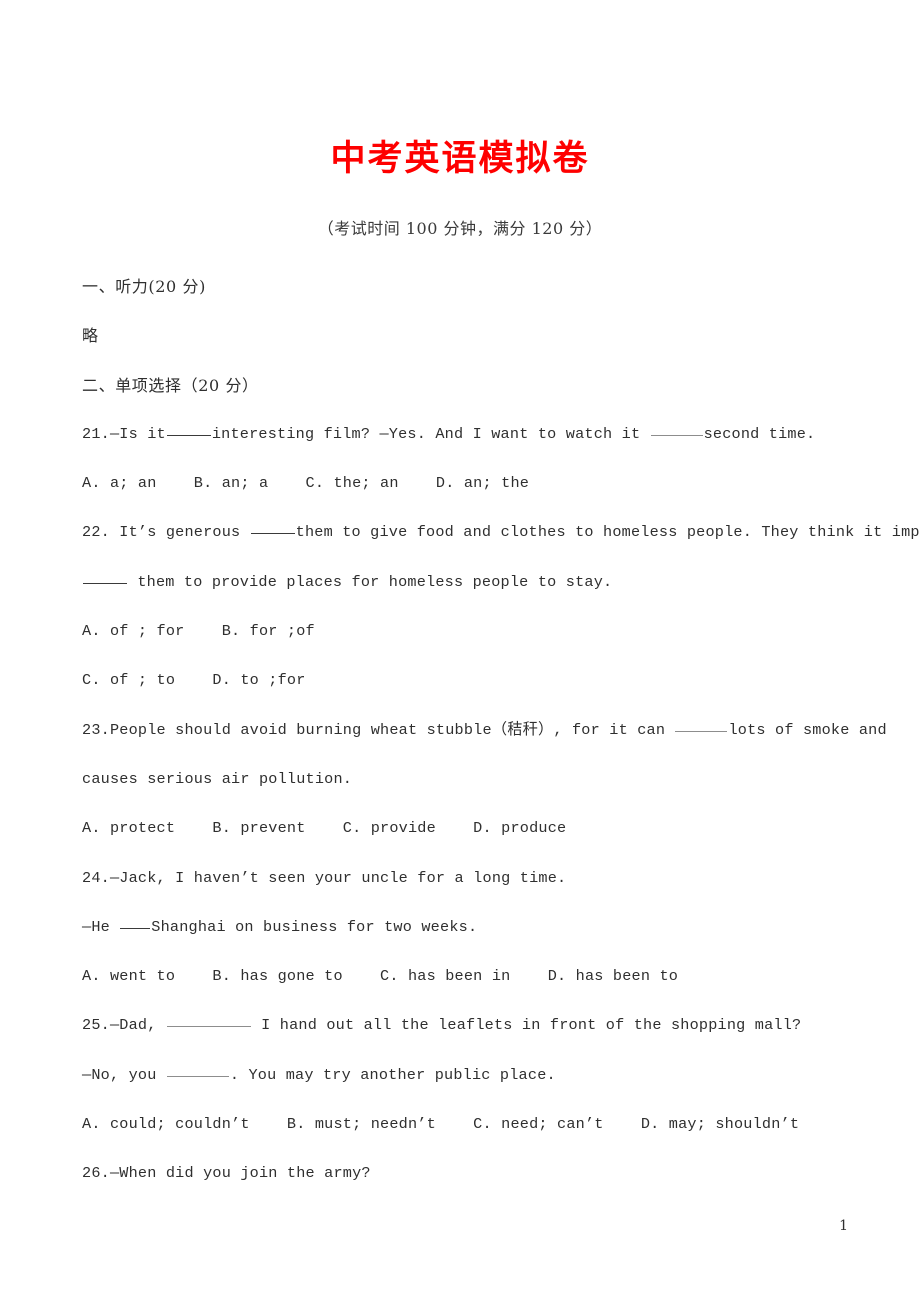 This screenshot has height=1302, width=920. Describe the element at coordinates (101, 926) in the screenshot. I see `question-24-stem-part-b: —He` at that location.